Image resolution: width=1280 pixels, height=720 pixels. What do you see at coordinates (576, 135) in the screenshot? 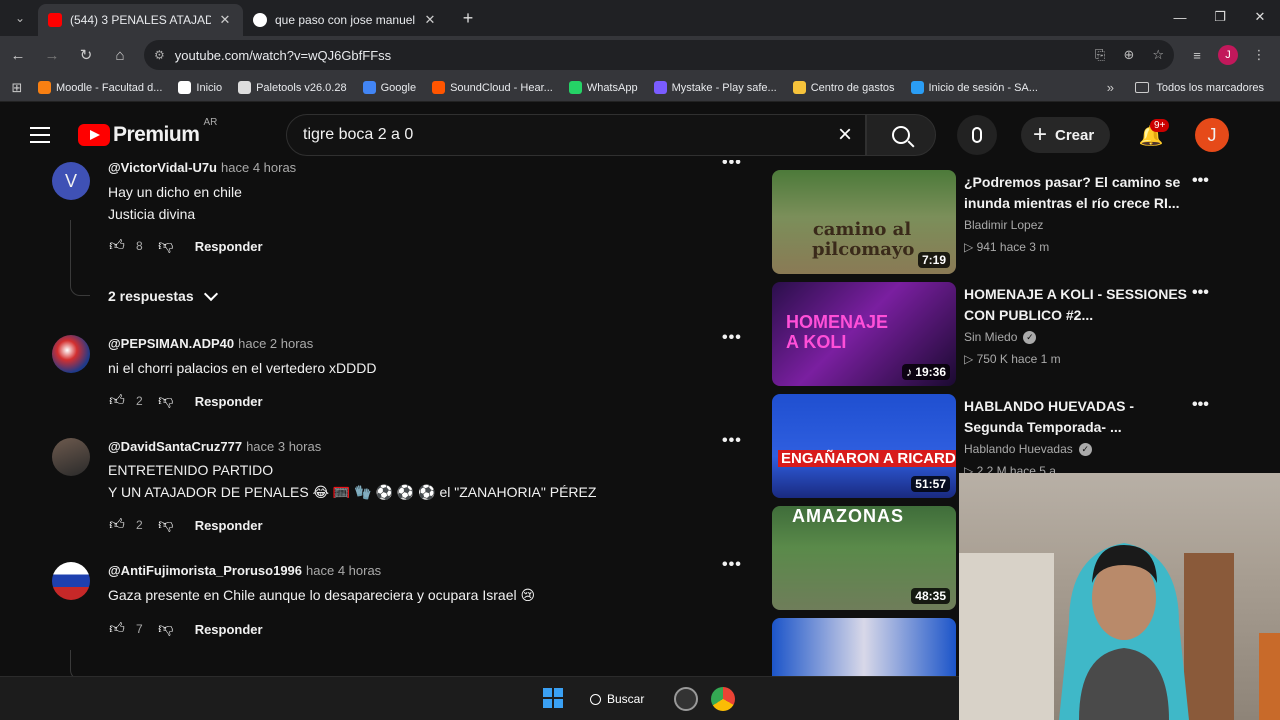
I see `search-input: tigre boca 2 a 0 ×` at bounding box center [576, 135].